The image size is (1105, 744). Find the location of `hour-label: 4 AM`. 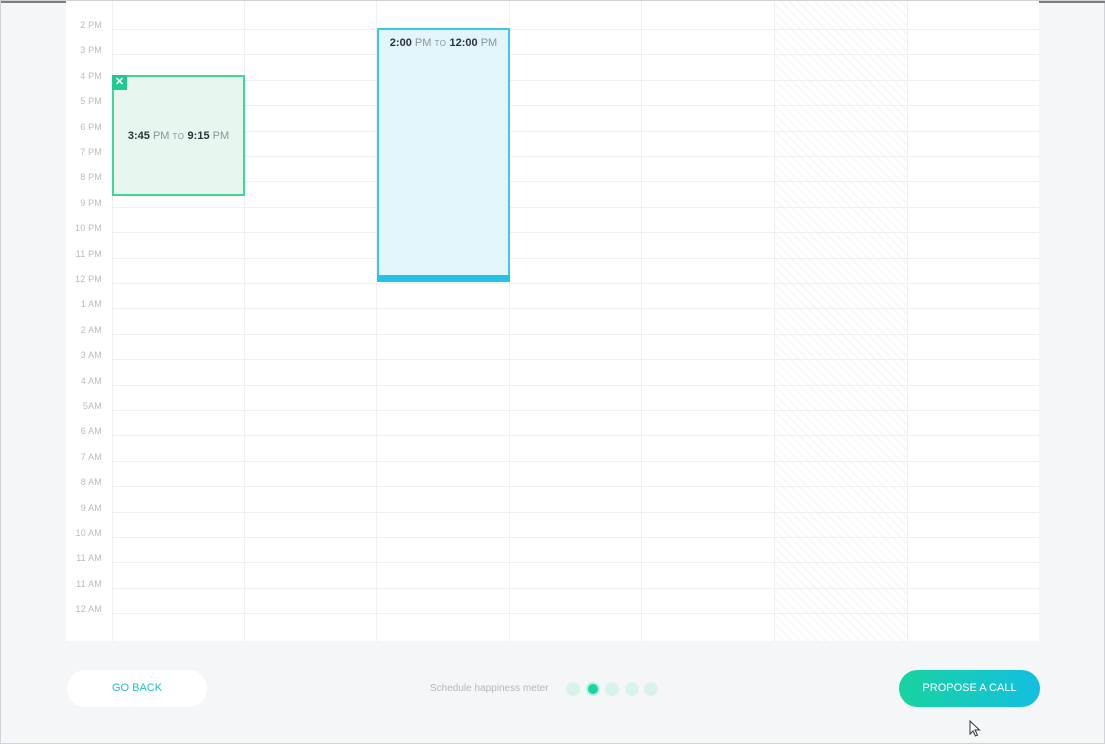

hour-label: 4 AM is located at coordinates (91, 380).